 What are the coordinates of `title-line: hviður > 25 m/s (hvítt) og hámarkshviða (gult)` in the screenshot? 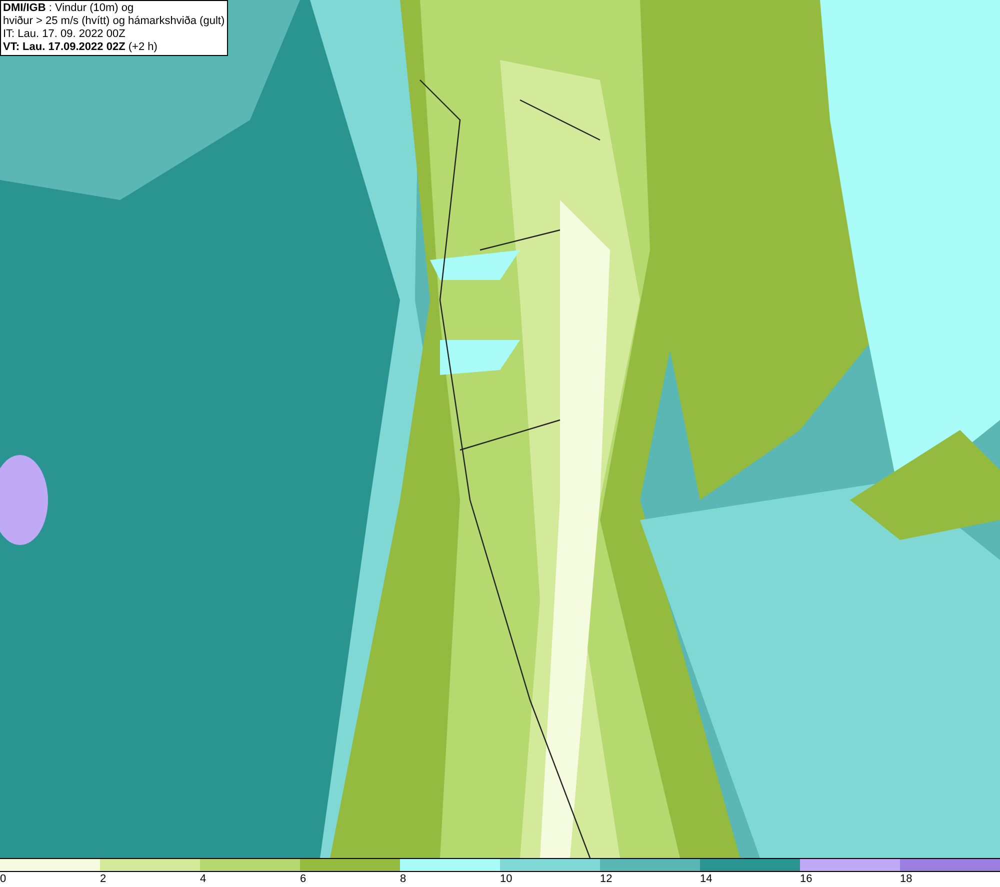 It's located at (114, 21).